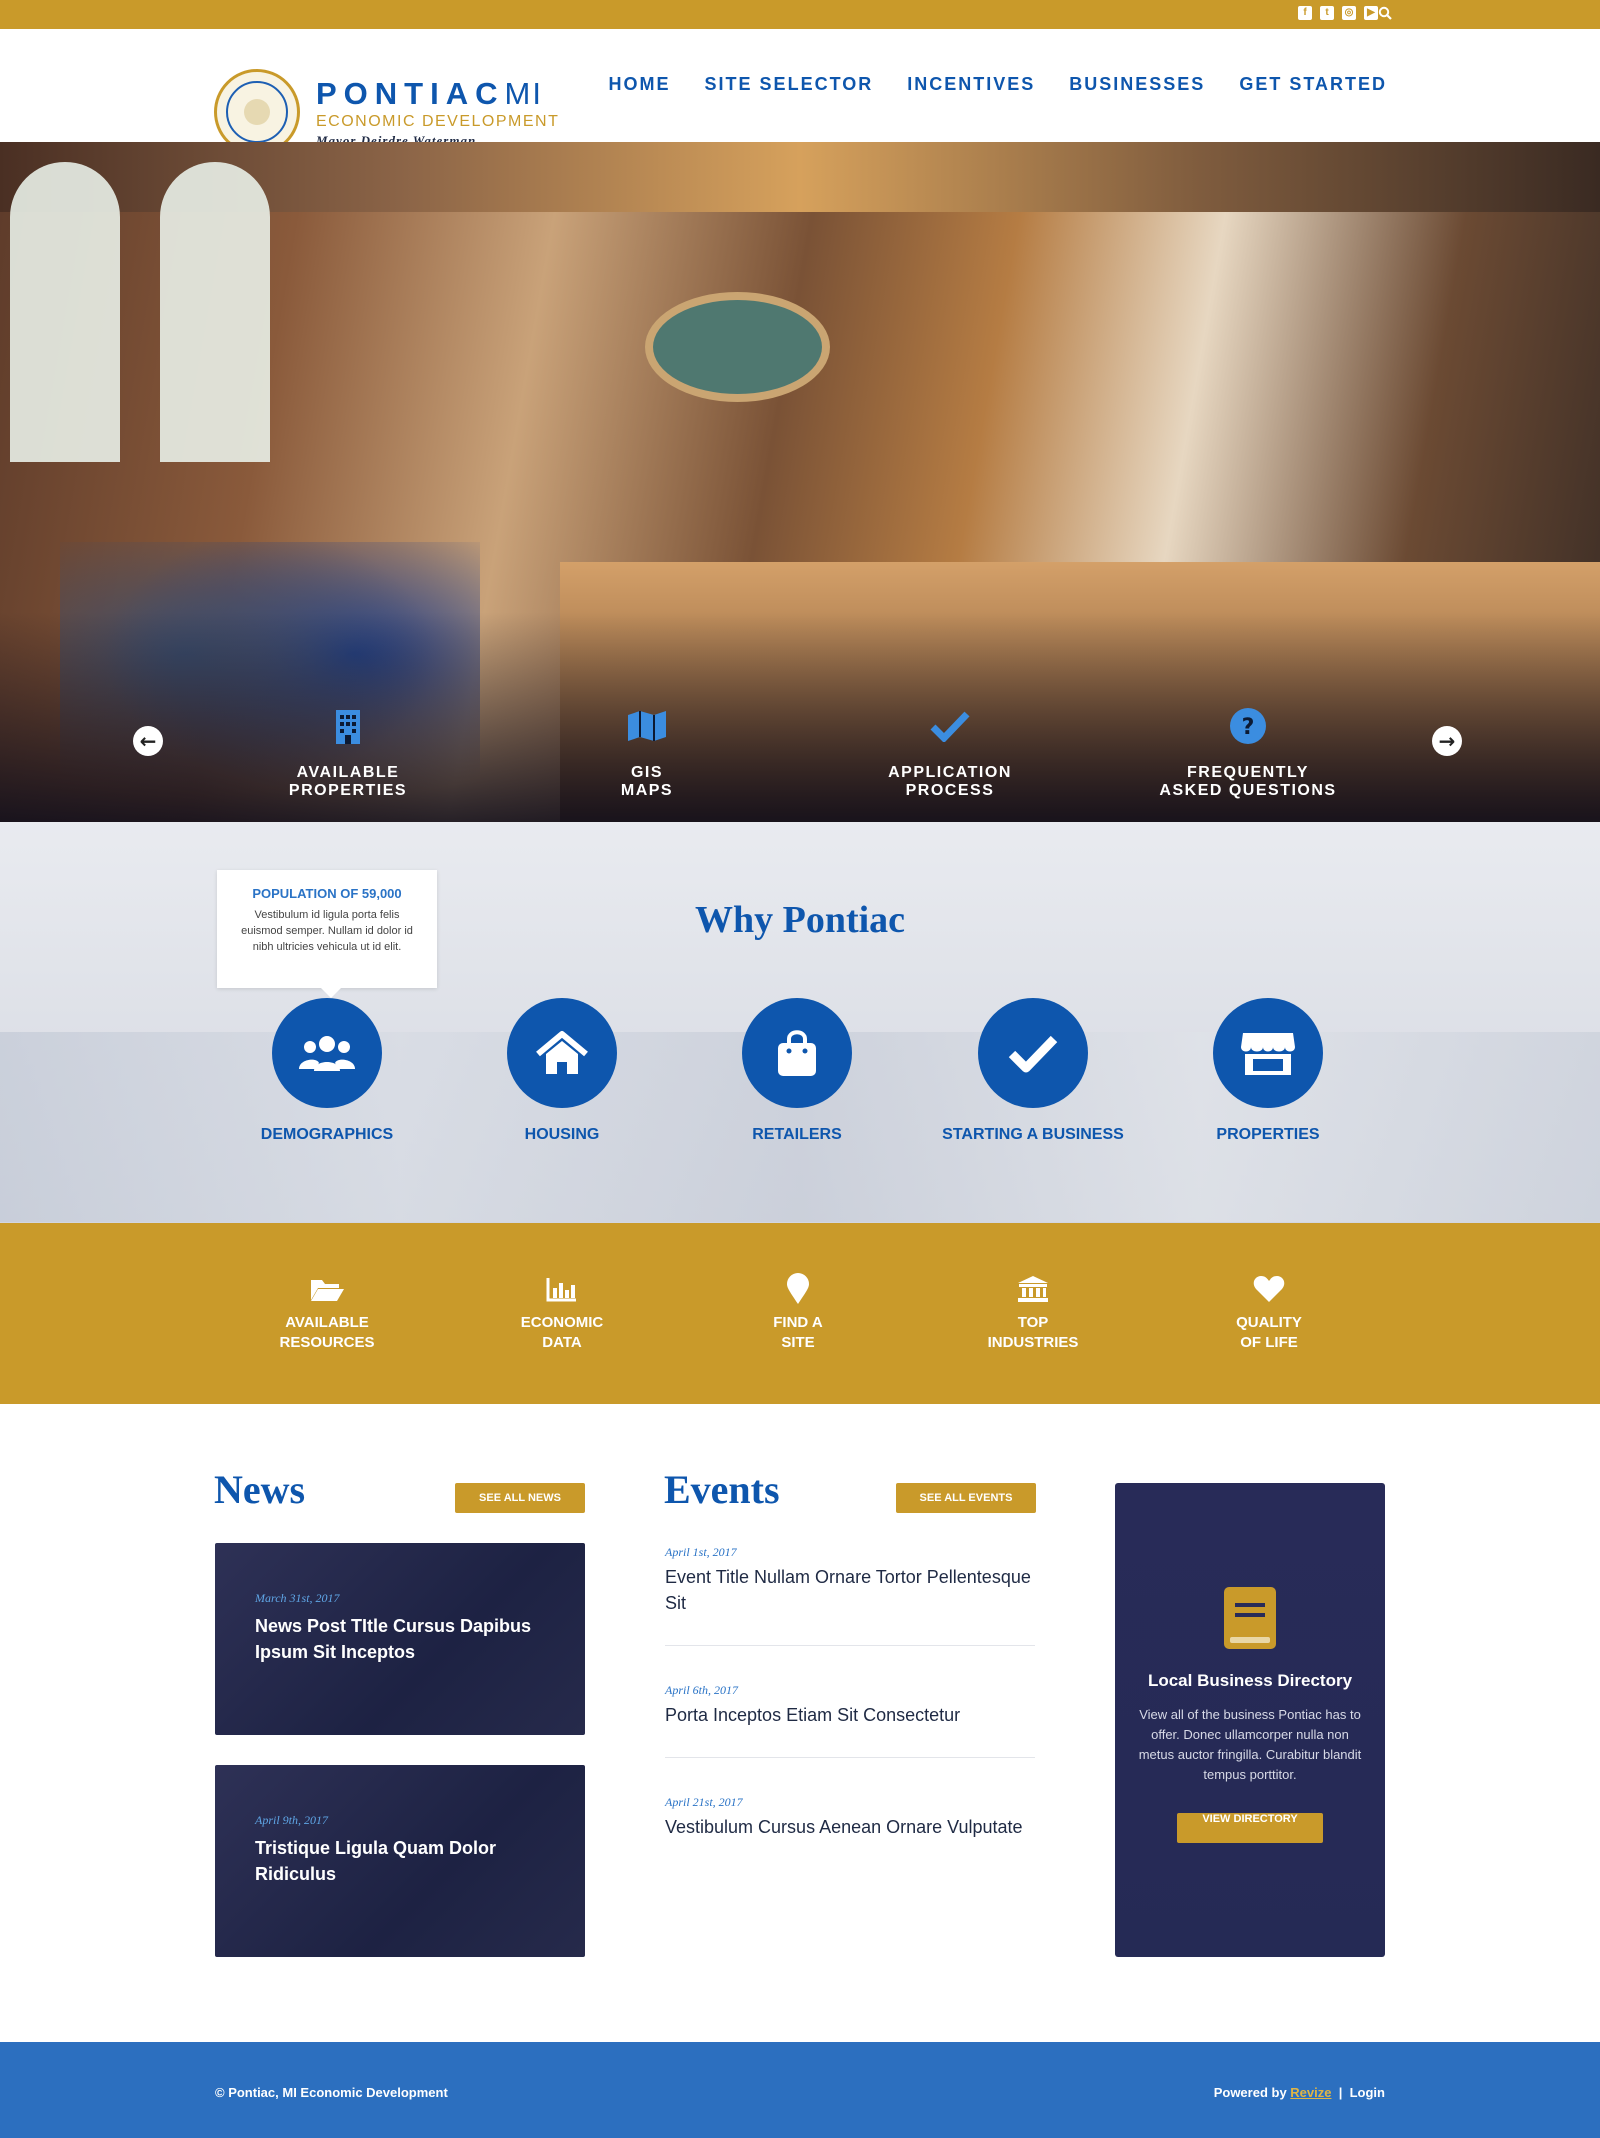  Describe the element at coordinates (1033, 1054) in the screenshot. I see `check-icon` at that location.